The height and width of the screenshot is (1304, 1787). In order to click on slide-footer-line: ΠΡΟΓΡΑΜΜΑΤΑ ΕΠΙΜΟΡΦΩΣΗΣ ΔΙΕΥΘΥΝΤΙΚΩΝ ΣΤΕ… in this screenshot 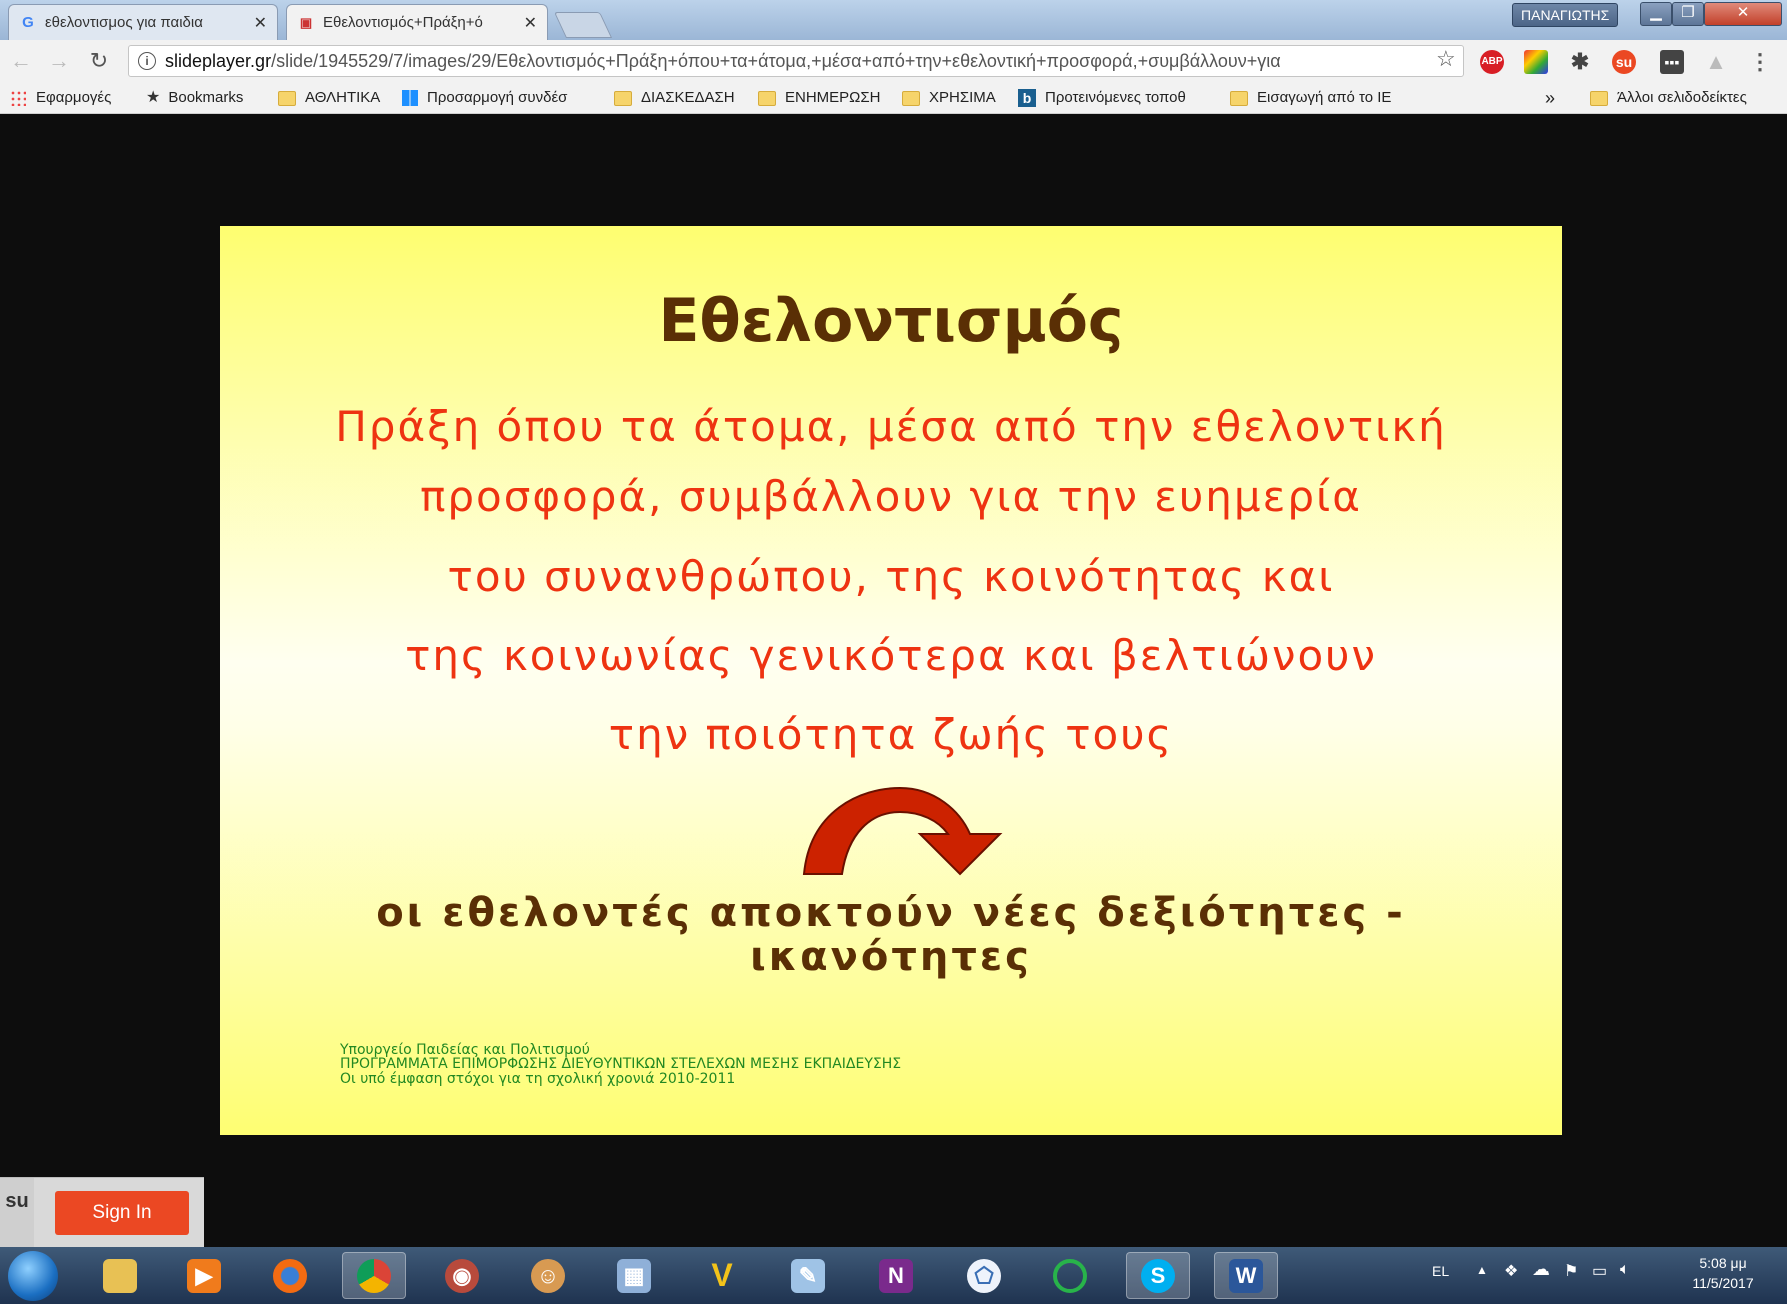, I will do `click(621, 1064)`.